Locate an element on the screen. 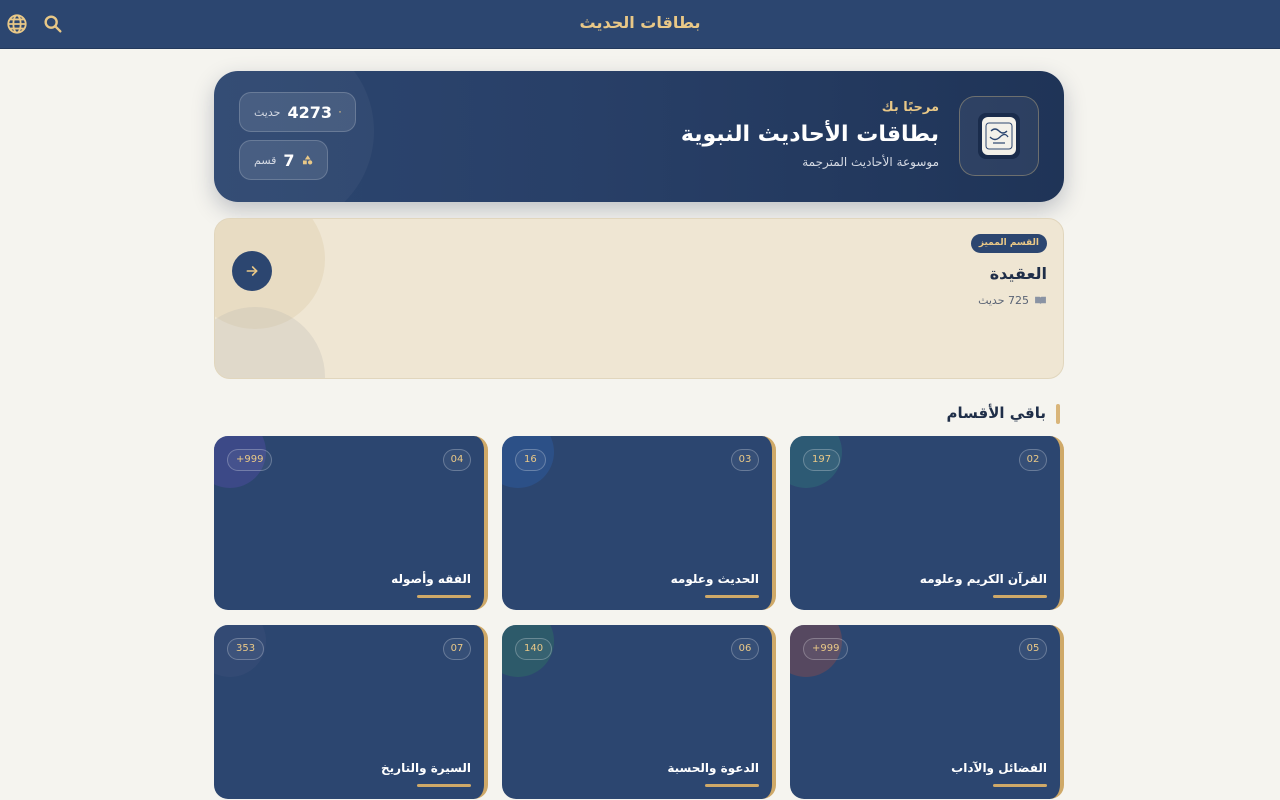 The width and height of the screenshot is (1280, 800). featured-count: 725 حديث is located at coordinates (1012, 300).